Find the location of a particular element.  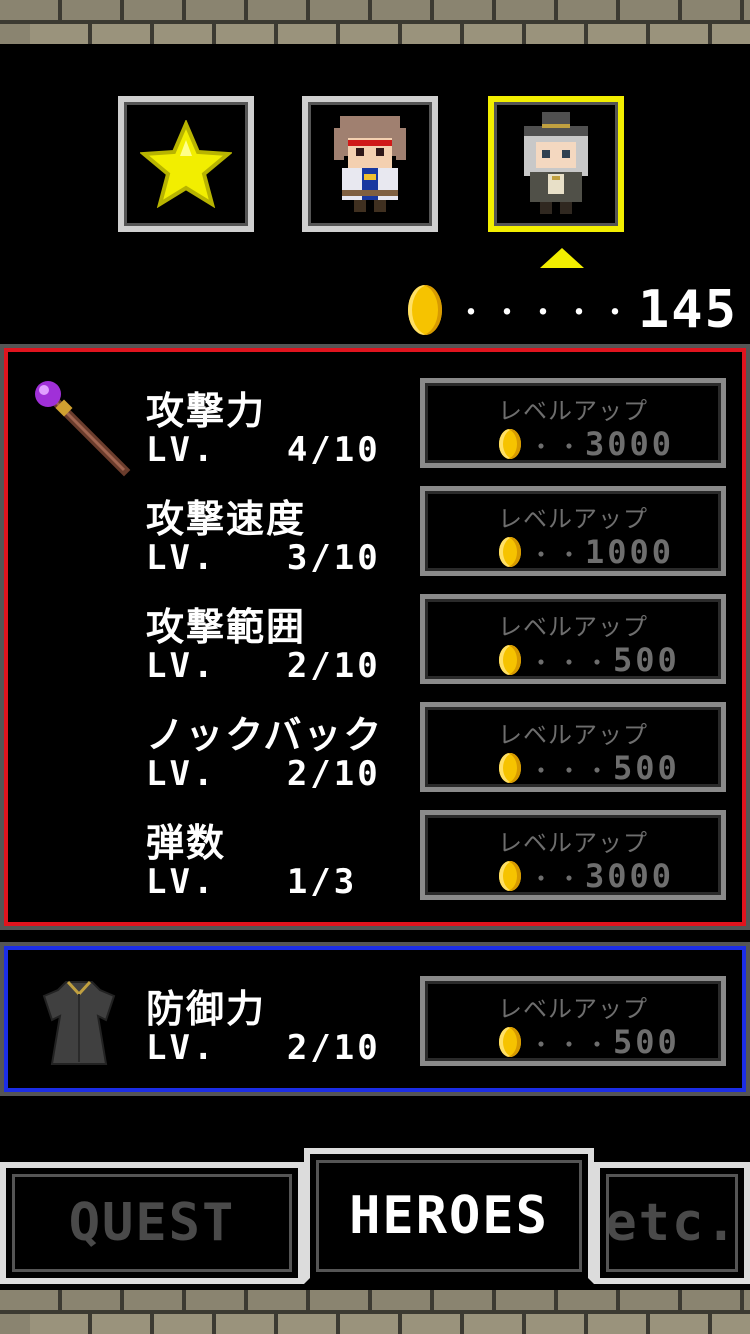

tab-quest-label: QUEST is located at coordinates (152, 1223).